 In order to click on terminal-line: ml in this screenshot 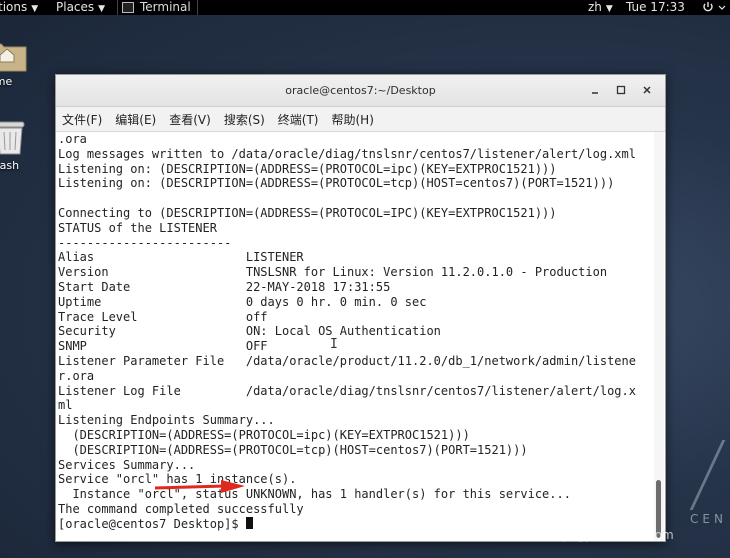, I will do `click(65, 405)`.